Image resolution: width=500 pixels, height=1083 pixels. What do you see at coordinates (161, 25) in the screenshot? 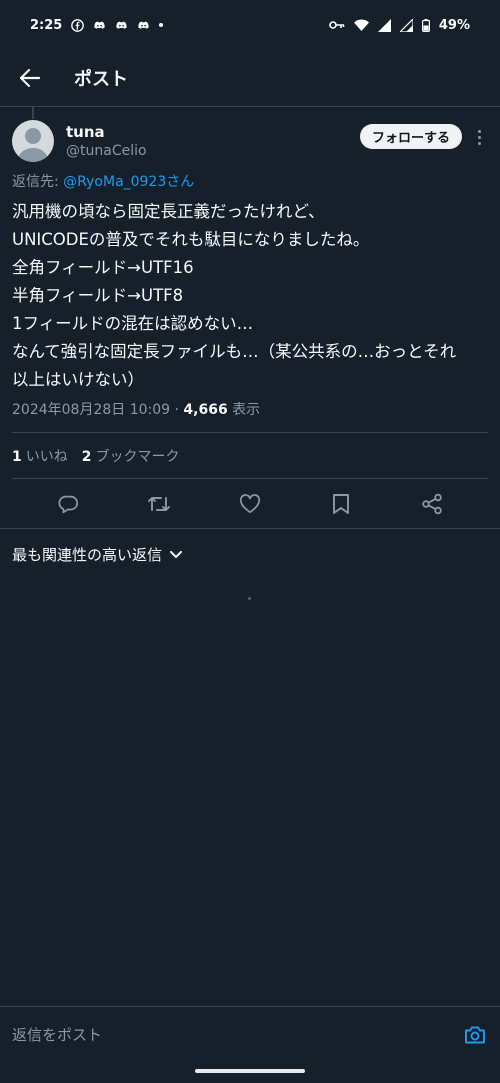
I see `notification-dot` at bounding box center [161, 25].